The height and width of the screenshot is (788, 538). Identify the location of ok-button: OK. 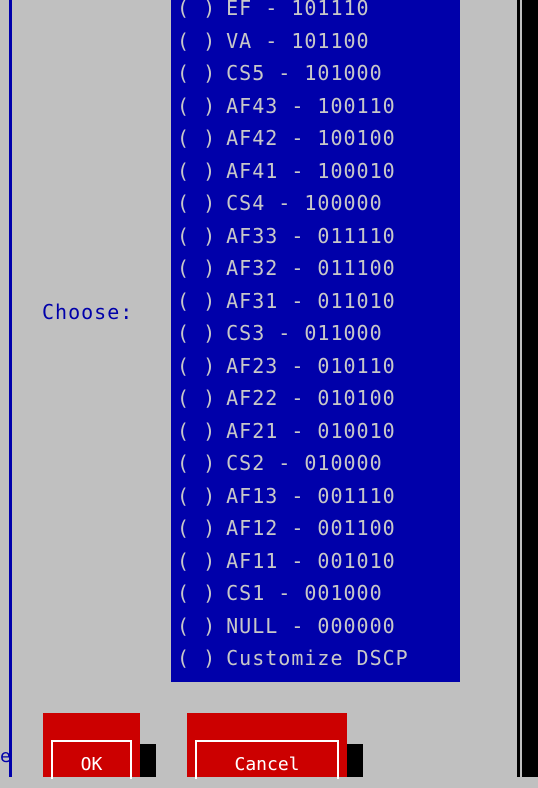
(91, 746).